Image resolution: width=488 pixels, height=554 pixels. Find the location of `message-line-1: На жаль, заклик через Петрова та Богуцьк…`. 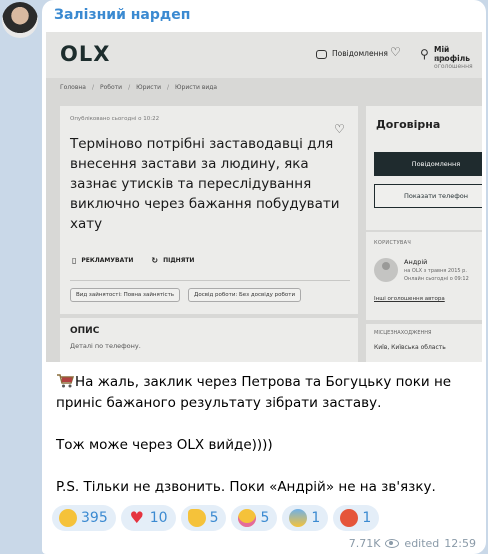

message-line-1: На жаль, заклик через Петрова та Богуцьк… is located at coordinates (266, 393).